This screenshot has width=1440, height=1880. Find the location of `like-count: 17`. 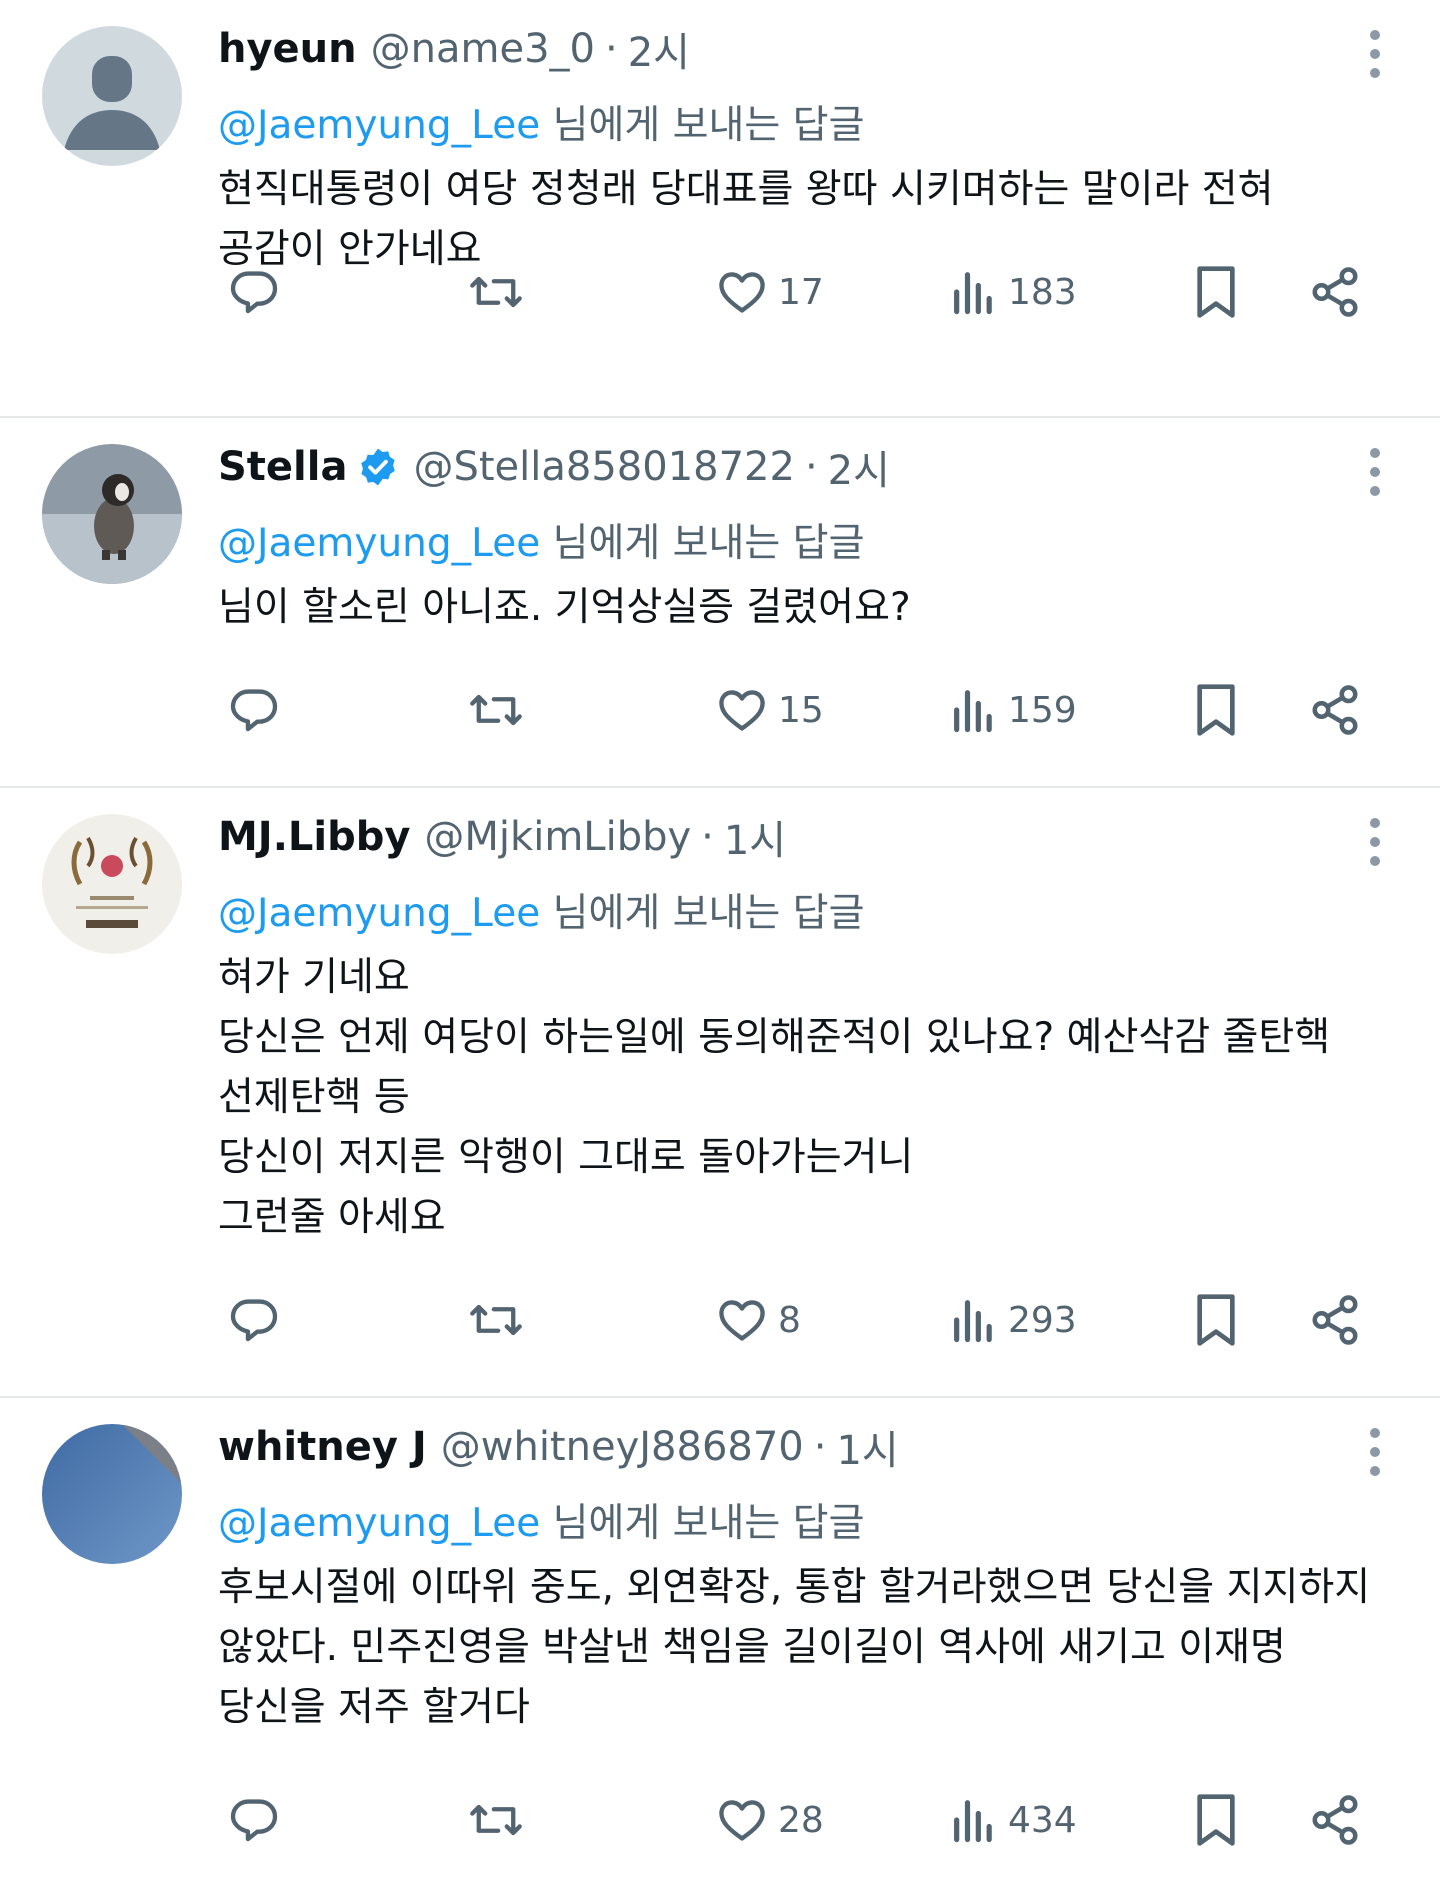

like-count: 17 is located at coordinates (801, 292).